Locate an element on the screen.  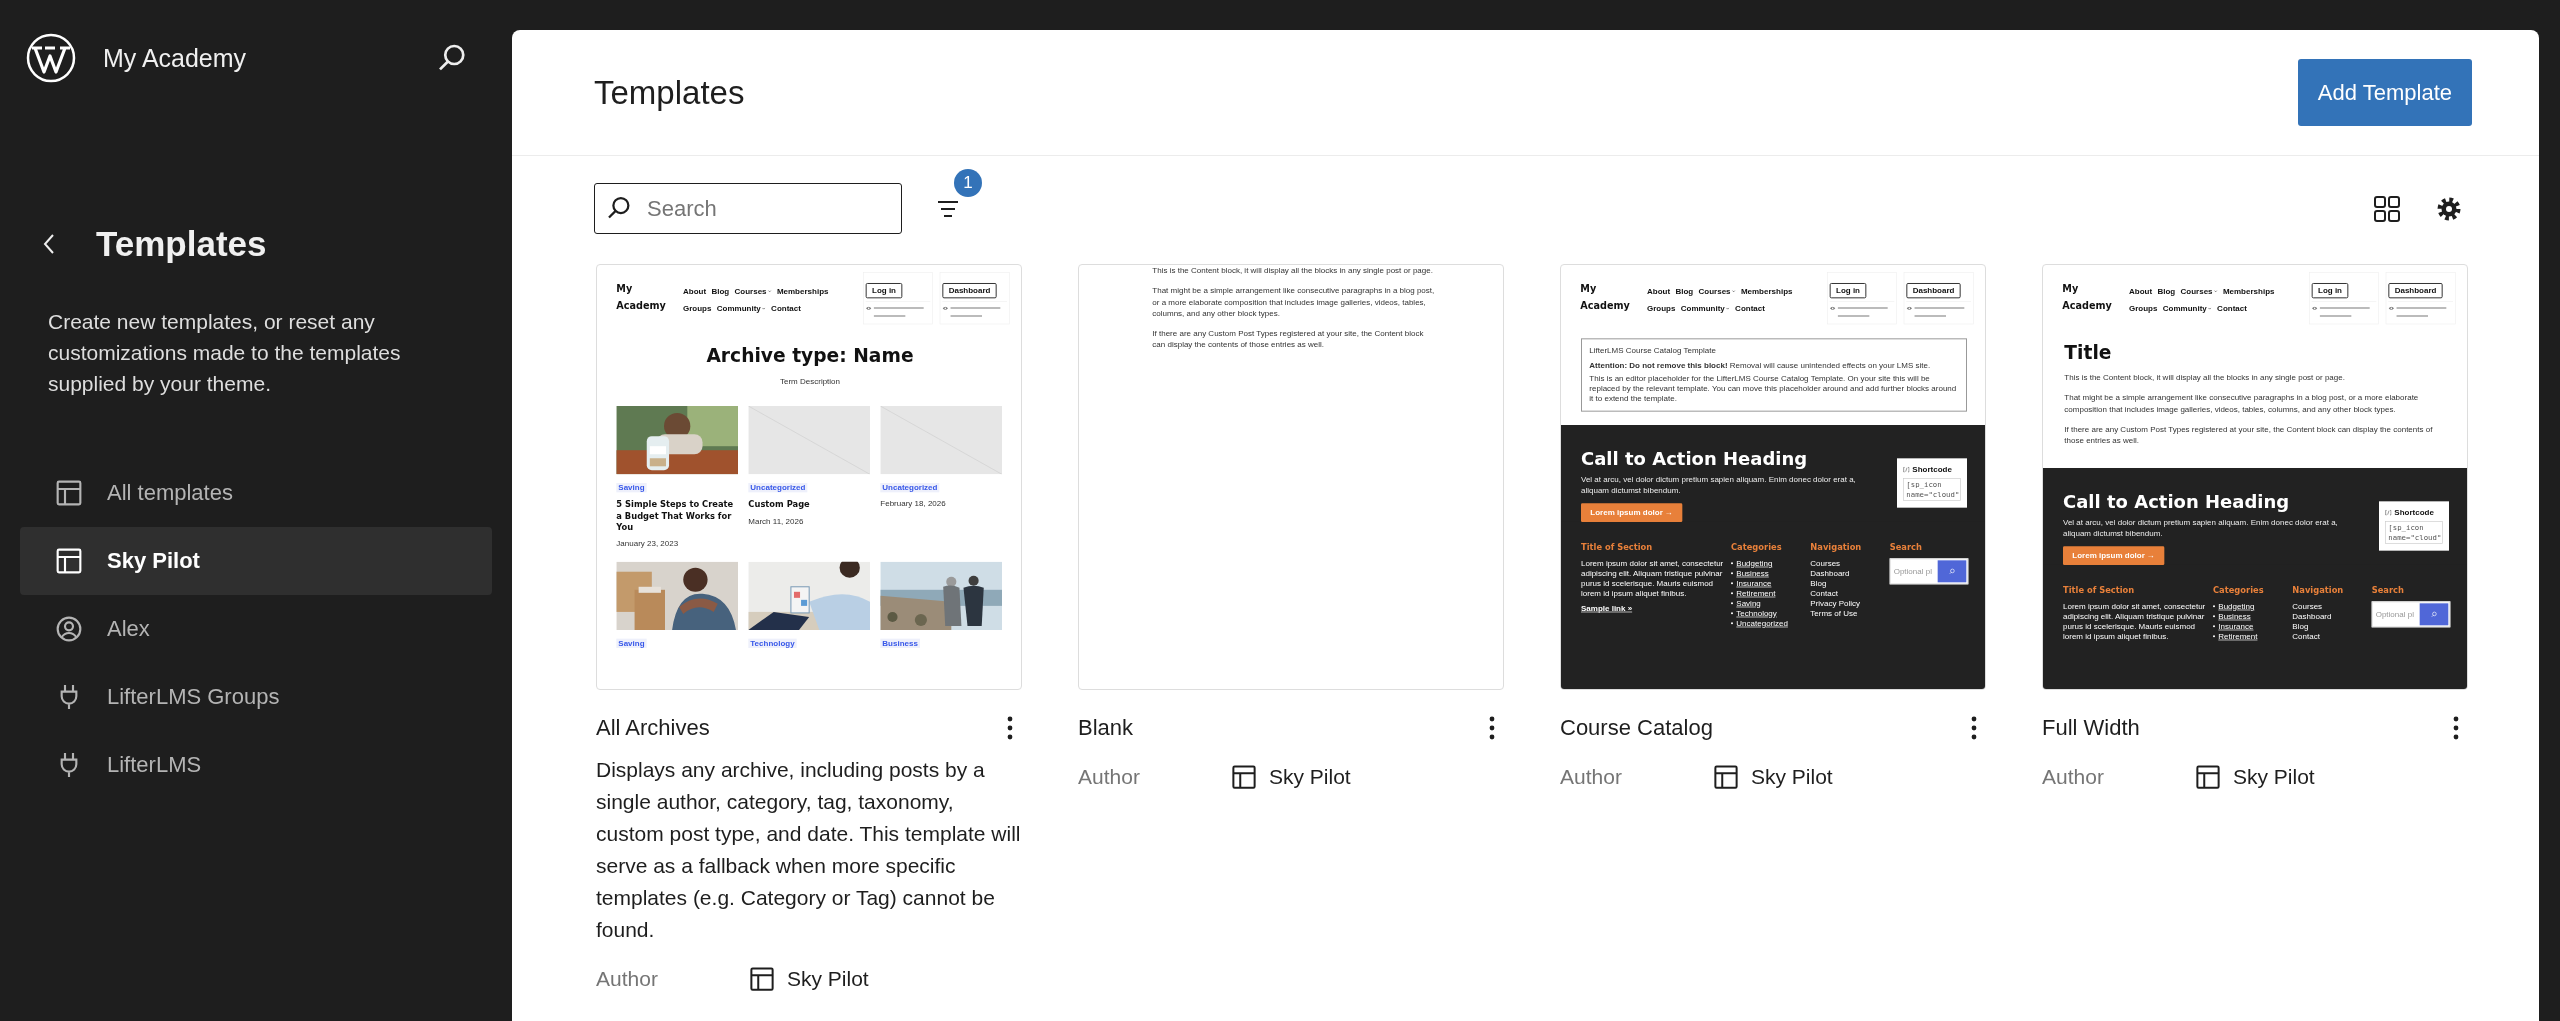
post-category: Technology is located at coordinates (772, 643).